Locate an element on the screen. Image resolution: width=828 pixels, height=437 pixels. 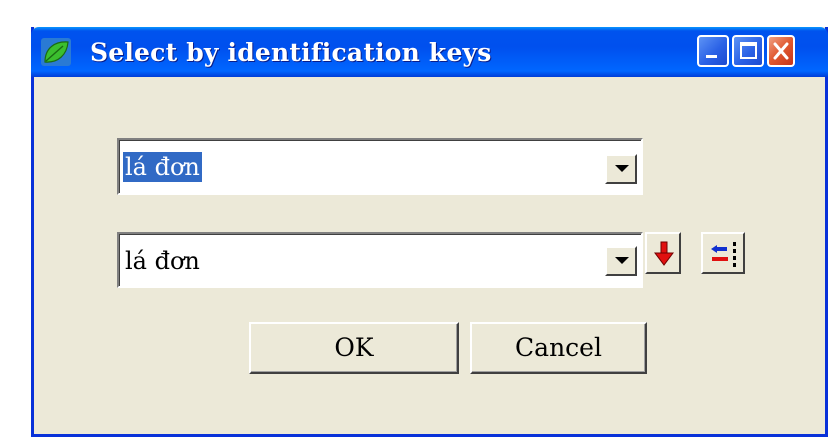
key-select-2-dropdown-button is located at coordinates (621, 261).